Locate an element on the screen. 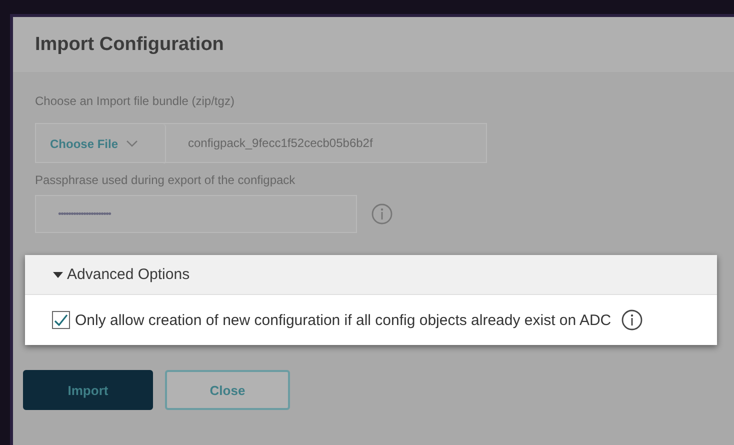 The width and height of the screenshot is (734, 445). field-label: Passphrase used during export of the configpack is located at coordinates (165, 180).